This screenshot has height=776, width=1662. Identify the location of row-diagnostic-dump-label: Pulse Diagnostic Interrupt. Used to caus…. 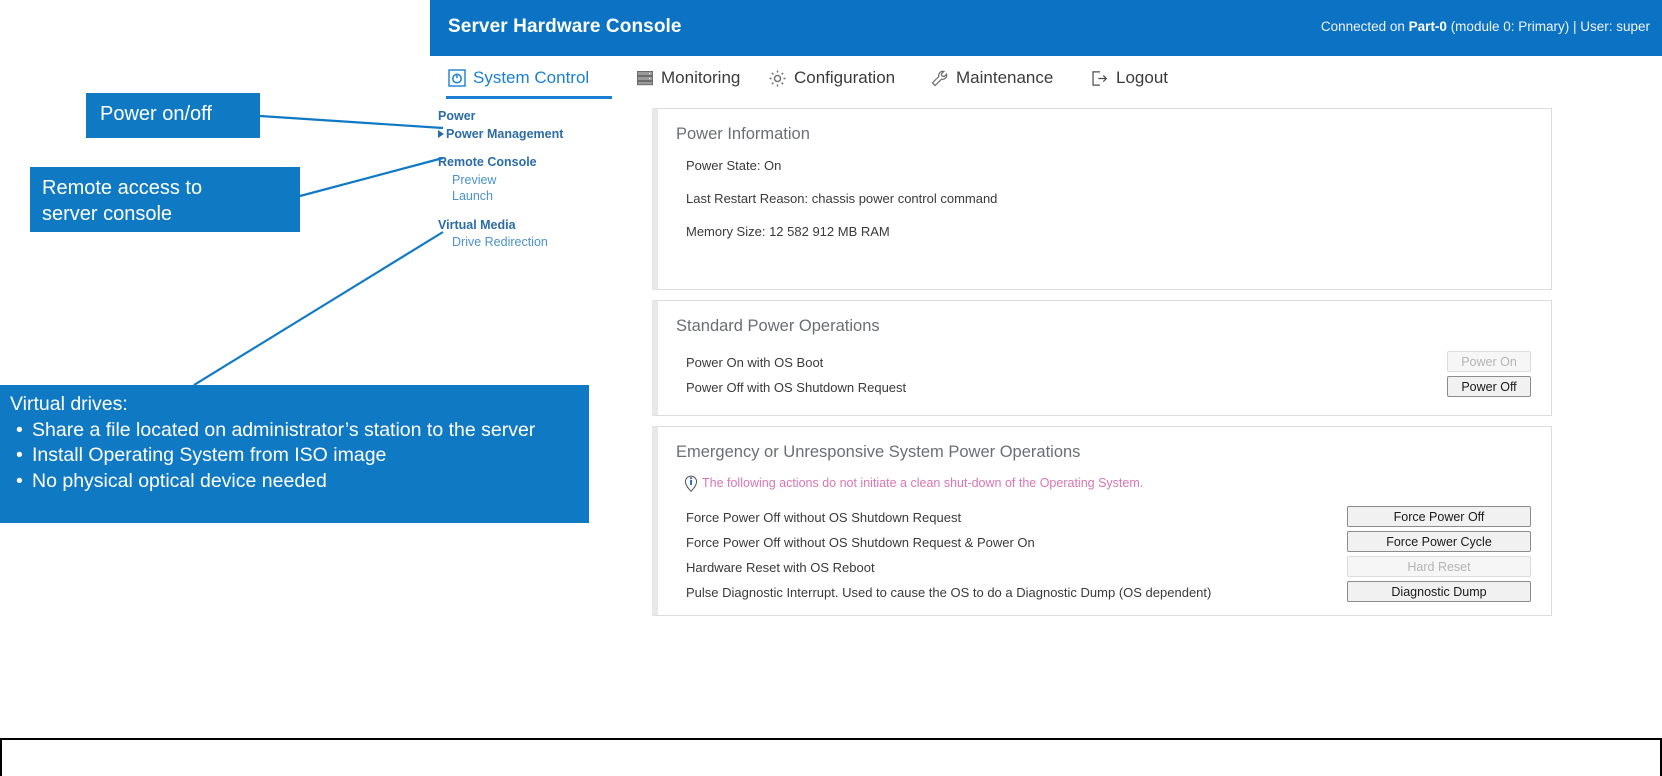
(949, 592).